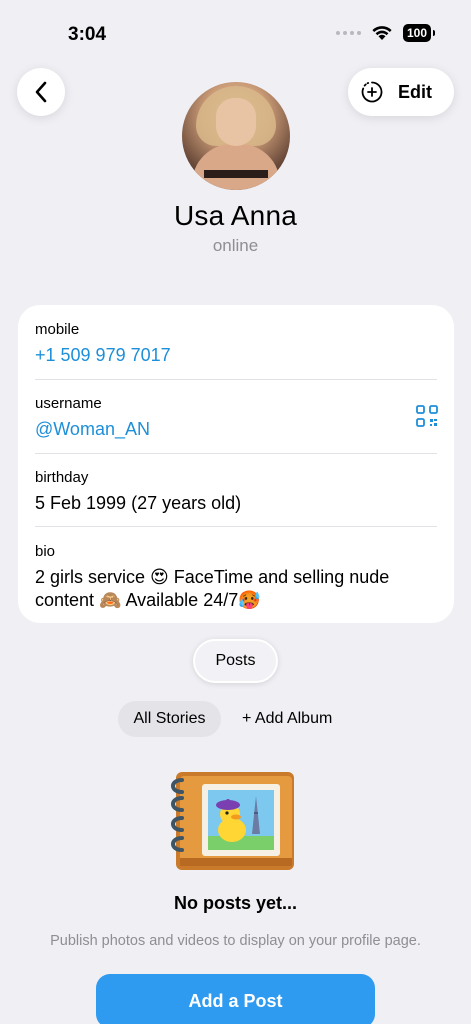 The width and height of the screenshot is (471, 1024). I want to click on edit-button: Edit, so click(401, 92).